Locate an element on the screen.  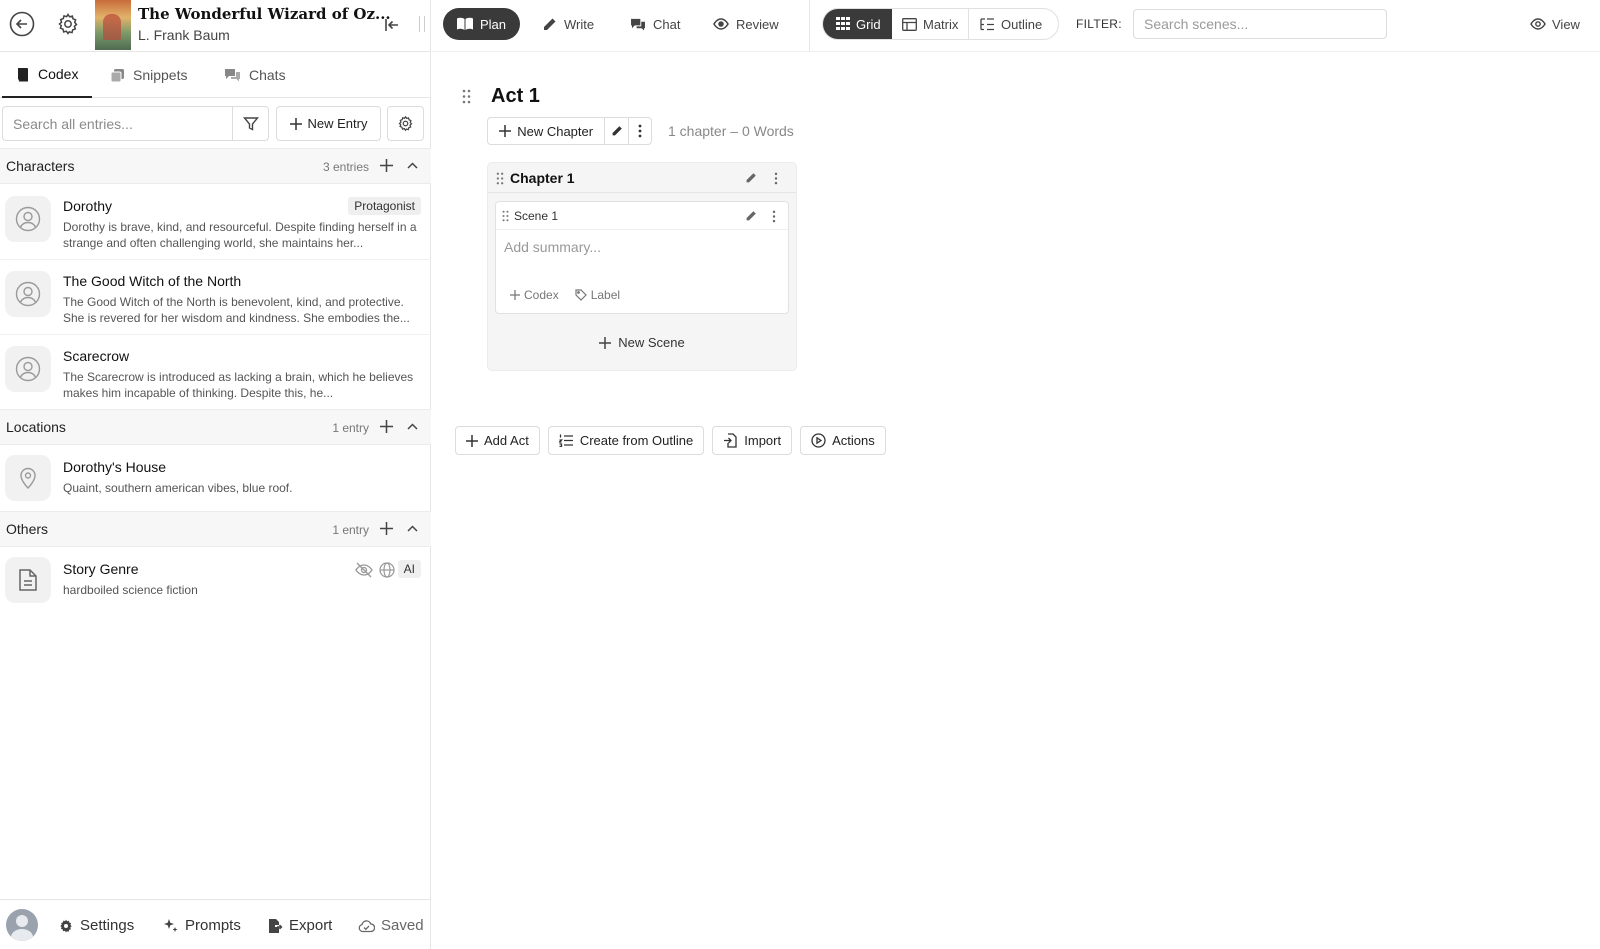
ai-badge: AI is located at coordinates (409, 569).